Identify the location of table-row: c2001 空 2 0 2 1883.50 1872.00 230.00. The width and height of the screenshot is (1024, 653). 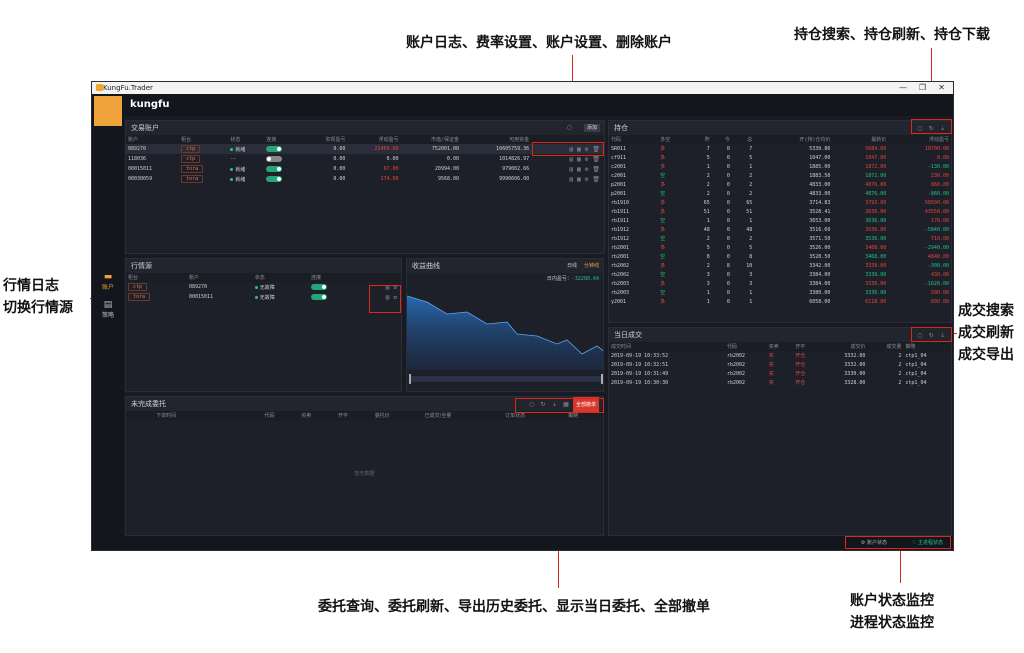
(780, 175).